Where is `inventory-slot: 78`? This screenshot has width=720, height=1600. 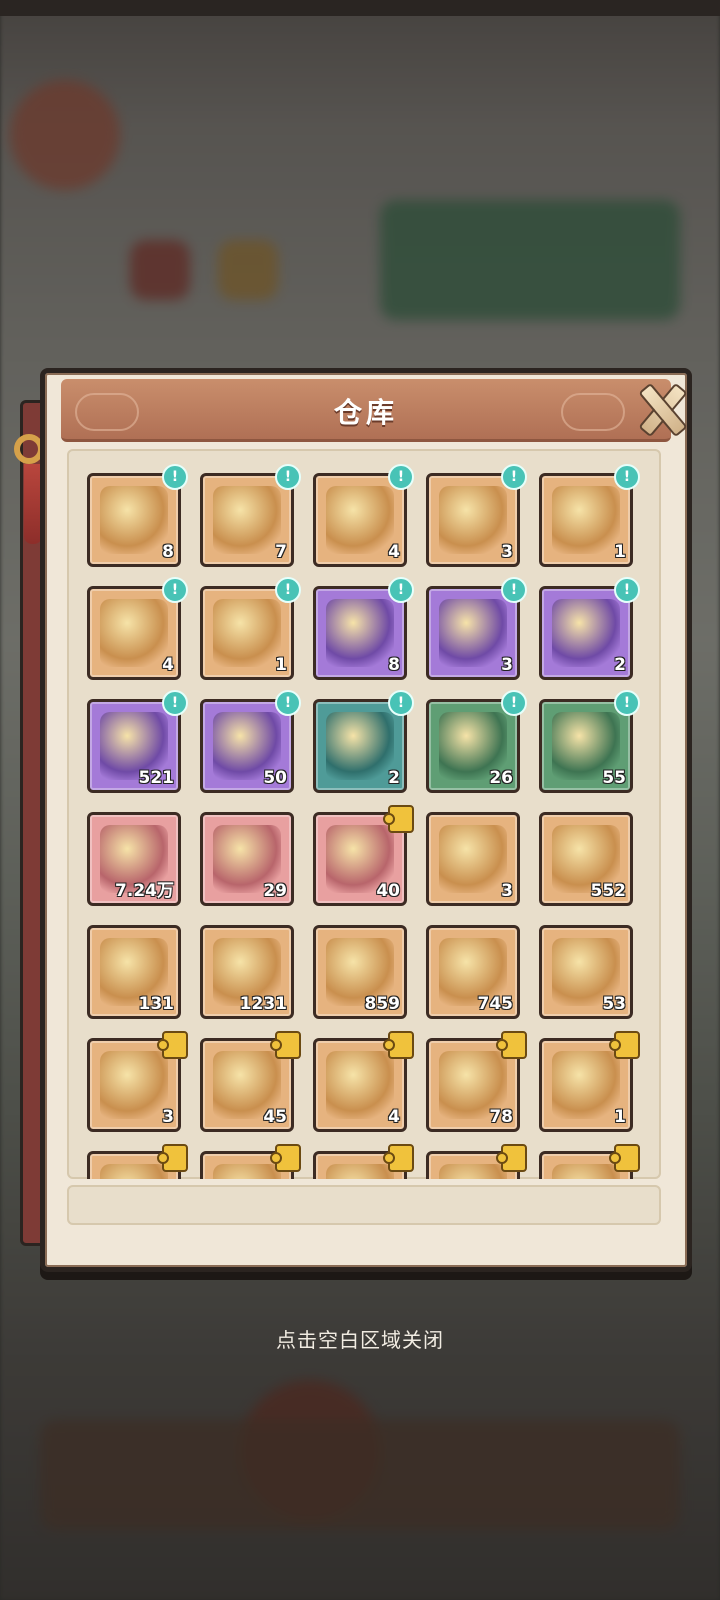
inventory-slot: 78 is located at coordinates (476, 1081).